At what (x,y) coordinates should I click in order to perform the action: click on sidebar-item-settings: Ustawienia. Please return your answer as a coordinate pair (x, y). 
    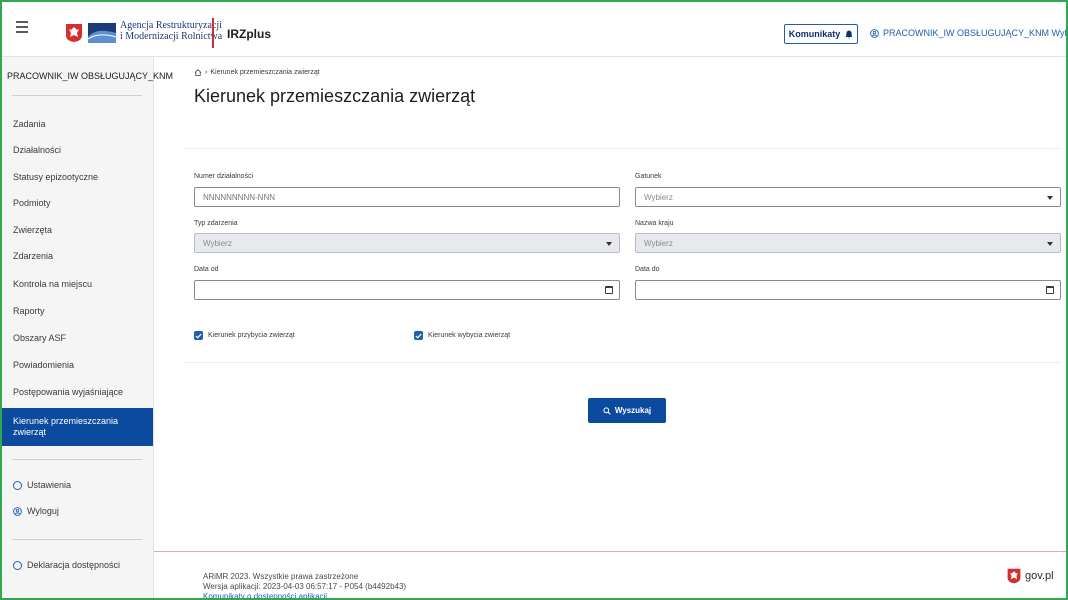
    Looking at the image, I should click on (77, 485).